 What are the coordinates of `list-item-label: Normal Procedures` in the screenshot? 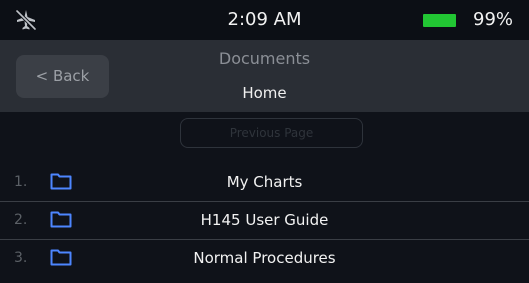 It's located at (264, 258).